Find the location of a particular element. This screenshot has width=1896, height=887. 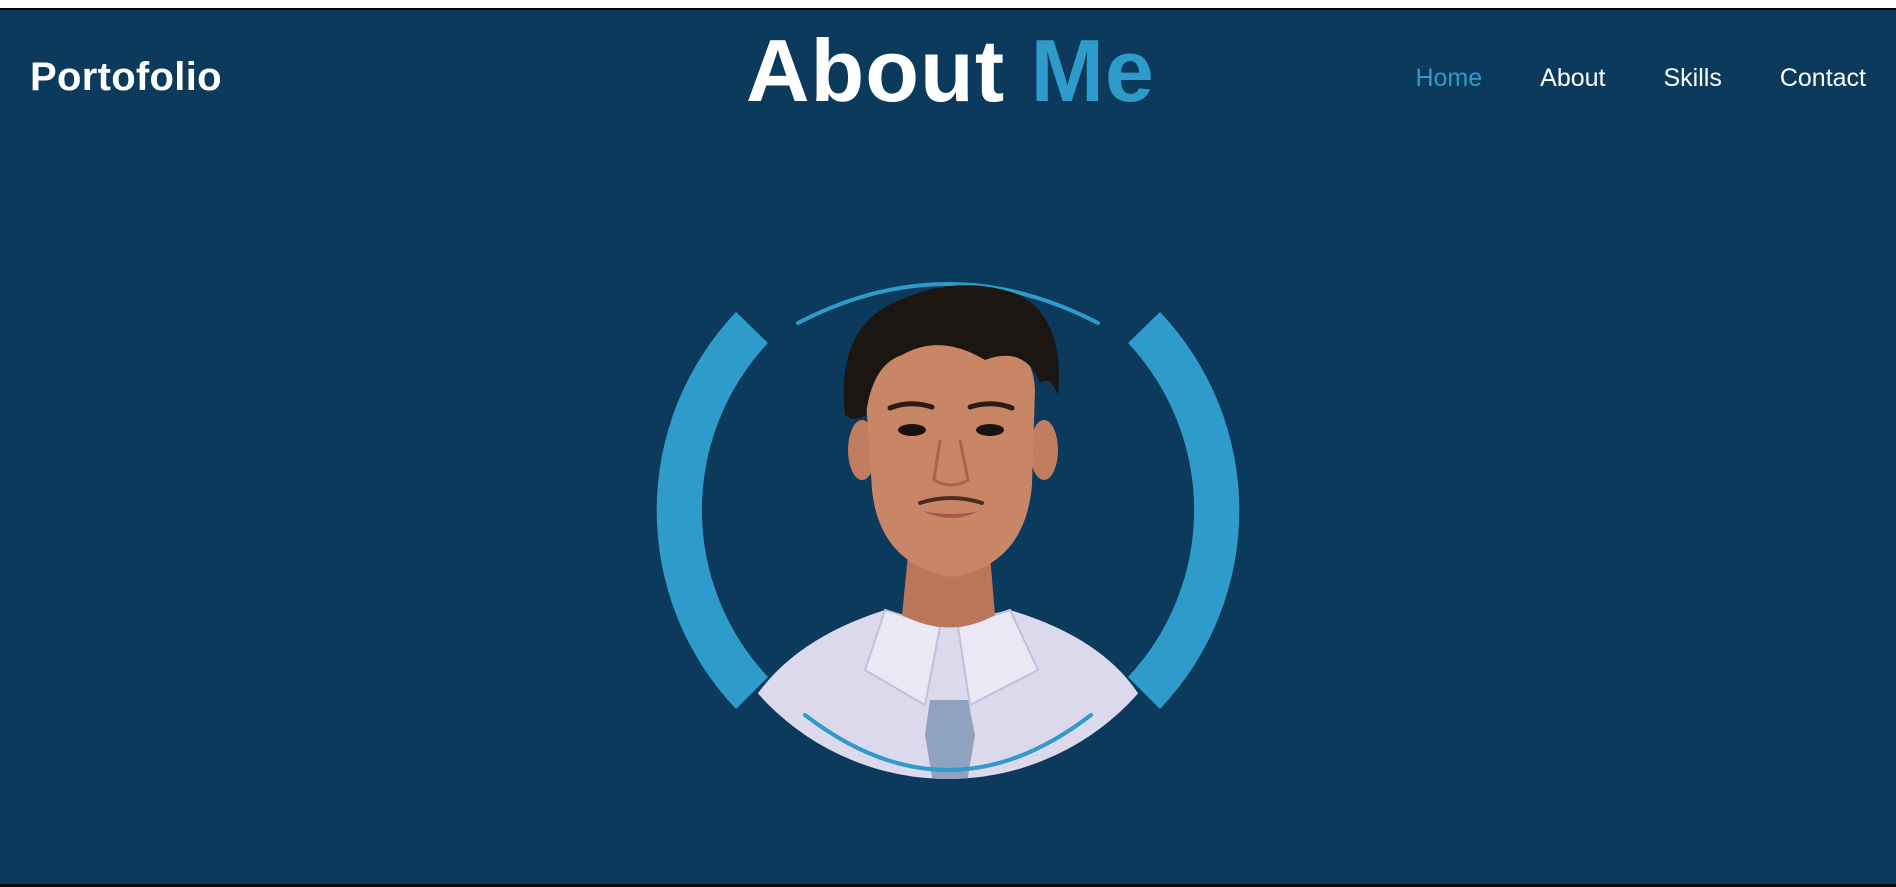

eye-left is located at coordinates (912, 430).